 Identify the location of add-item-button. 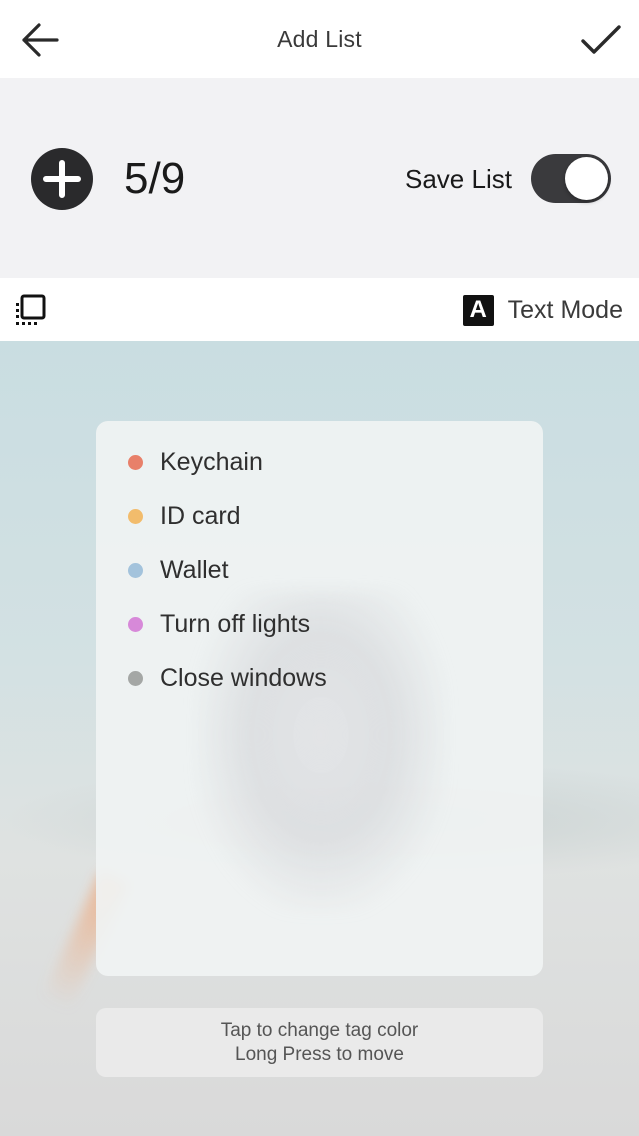
(62, 179).